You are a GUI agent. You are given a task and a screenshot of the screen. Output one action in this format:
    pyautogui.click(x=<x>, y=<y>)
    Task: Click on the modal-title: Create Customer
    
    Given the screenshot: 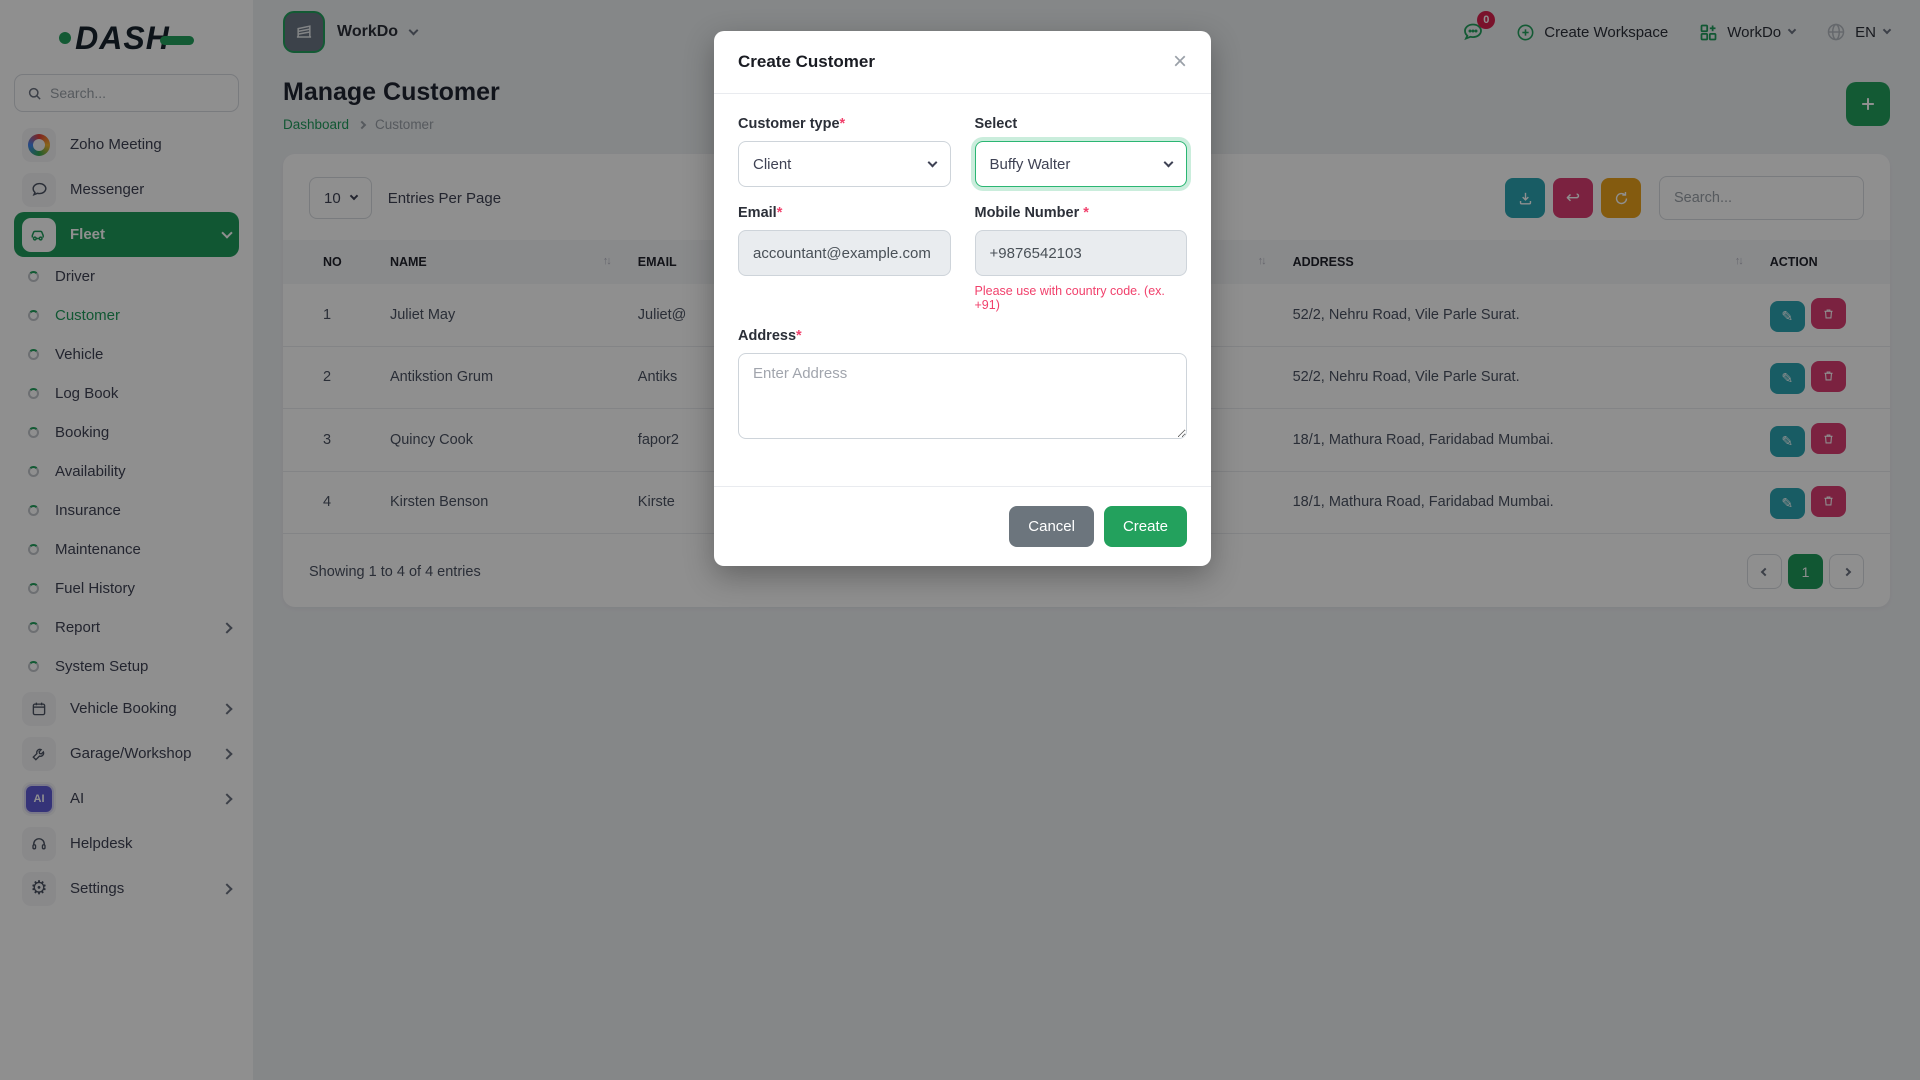 What is the action you would take?
    pyautogui.click(x=806, y=61)
    